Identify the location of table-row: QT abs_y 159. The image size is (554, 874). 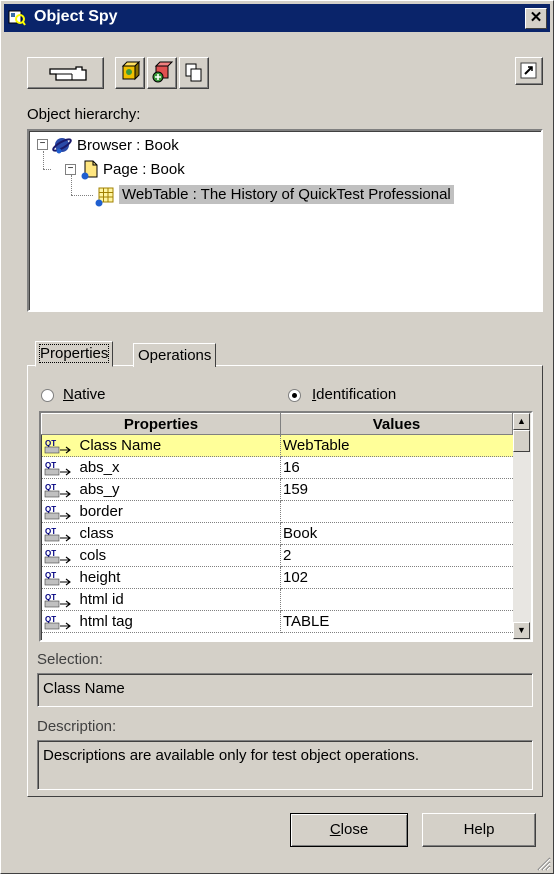
(277, 489).